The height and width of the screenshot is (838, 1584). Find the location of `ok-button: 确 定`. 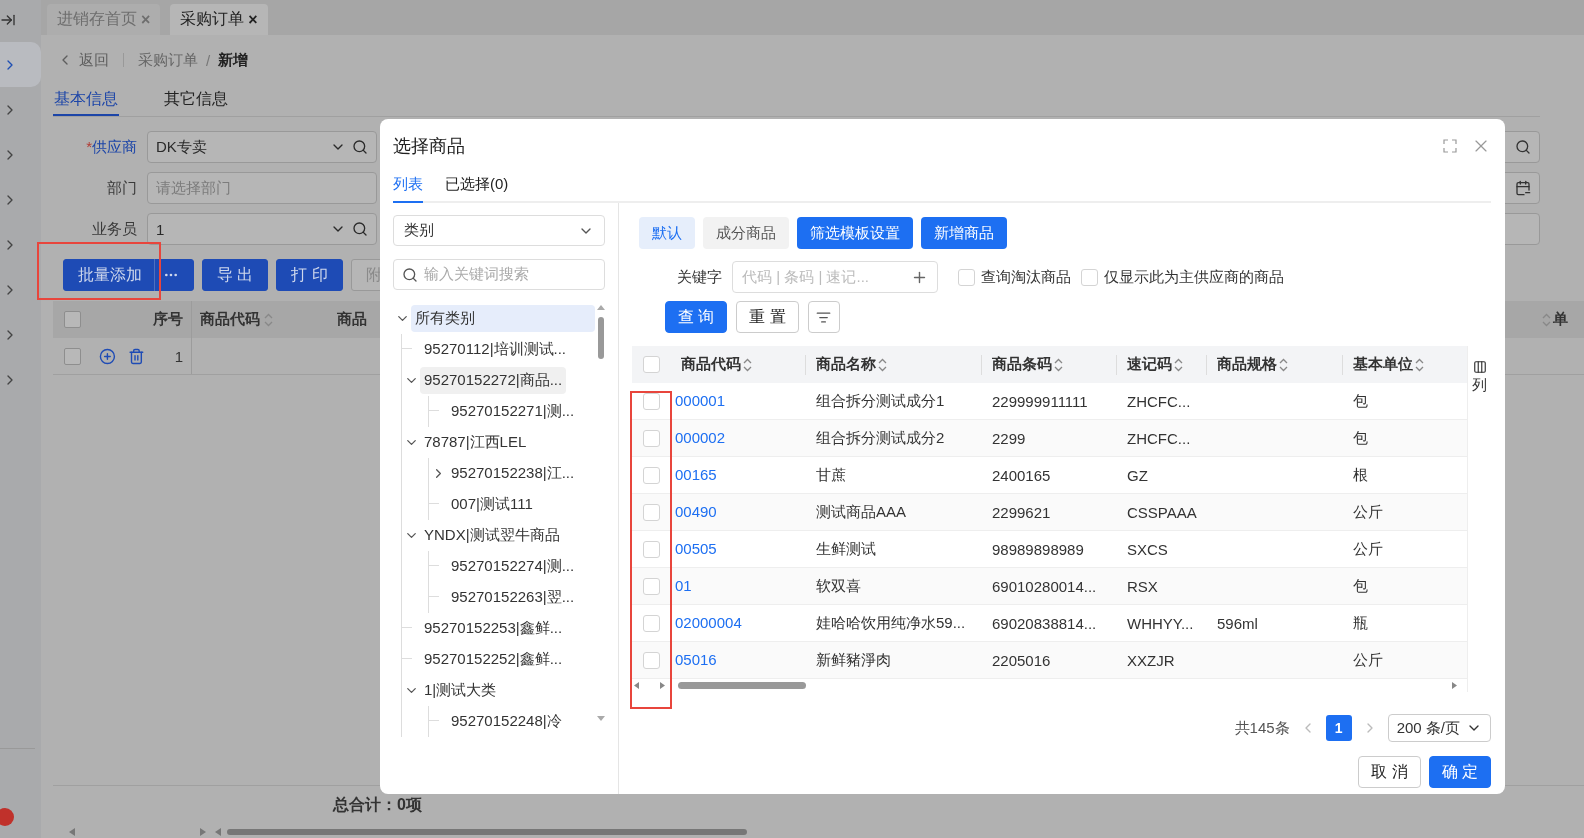

ok-button: 确 定 is located at coordinates (1459, 772).